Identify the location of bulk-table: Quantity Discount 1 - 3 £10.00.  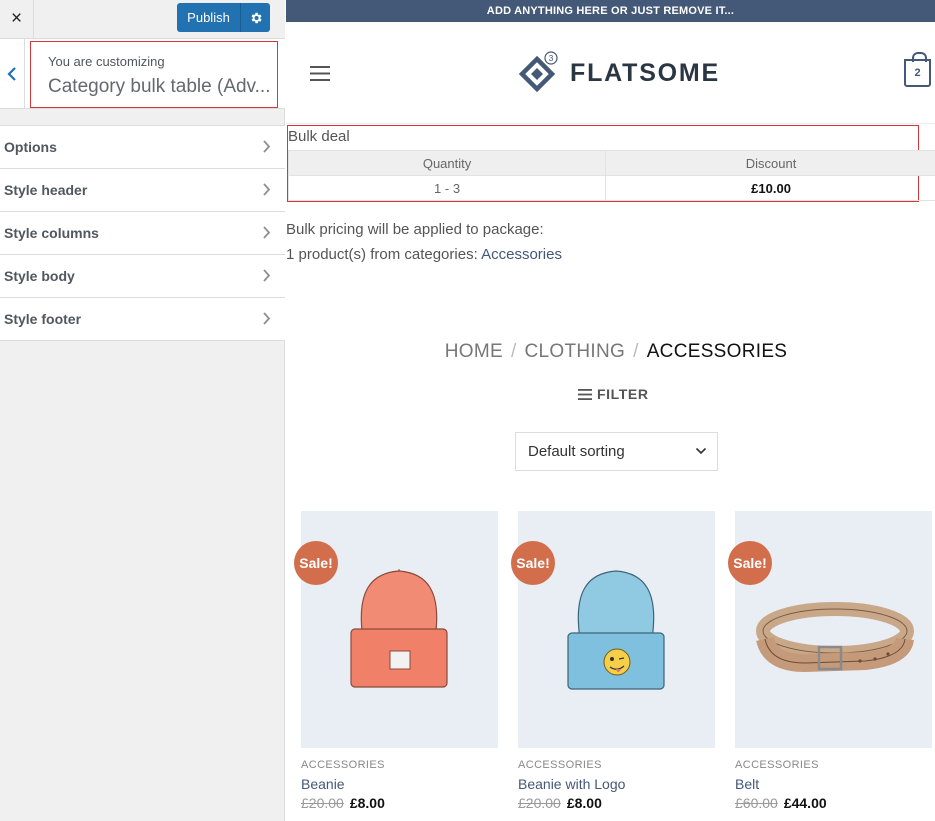
(611, 175).